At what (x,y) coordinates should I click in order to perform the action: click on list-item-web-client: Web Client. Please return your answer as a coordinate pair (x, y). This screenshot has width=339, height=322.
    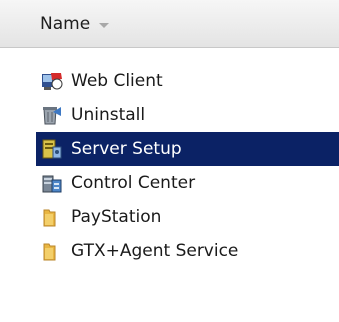
    Looking at the image, I should click on (187, 81).